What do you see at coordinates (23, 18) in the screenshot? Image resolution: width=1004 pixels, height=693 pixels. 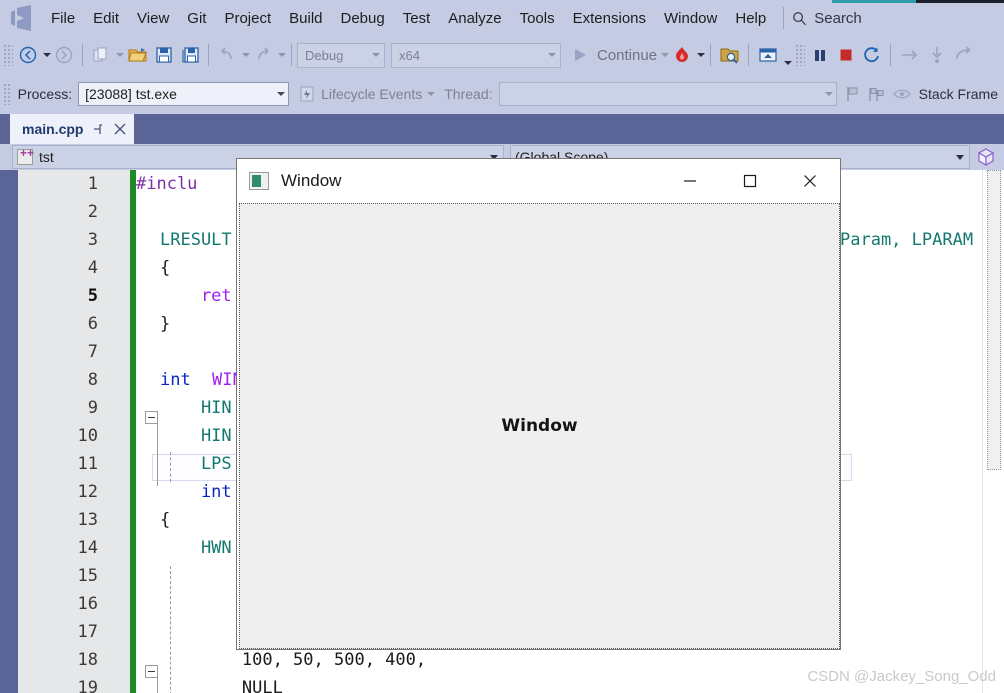 I see `visual-studio-logo-icon` at bounding box center [23, 18].